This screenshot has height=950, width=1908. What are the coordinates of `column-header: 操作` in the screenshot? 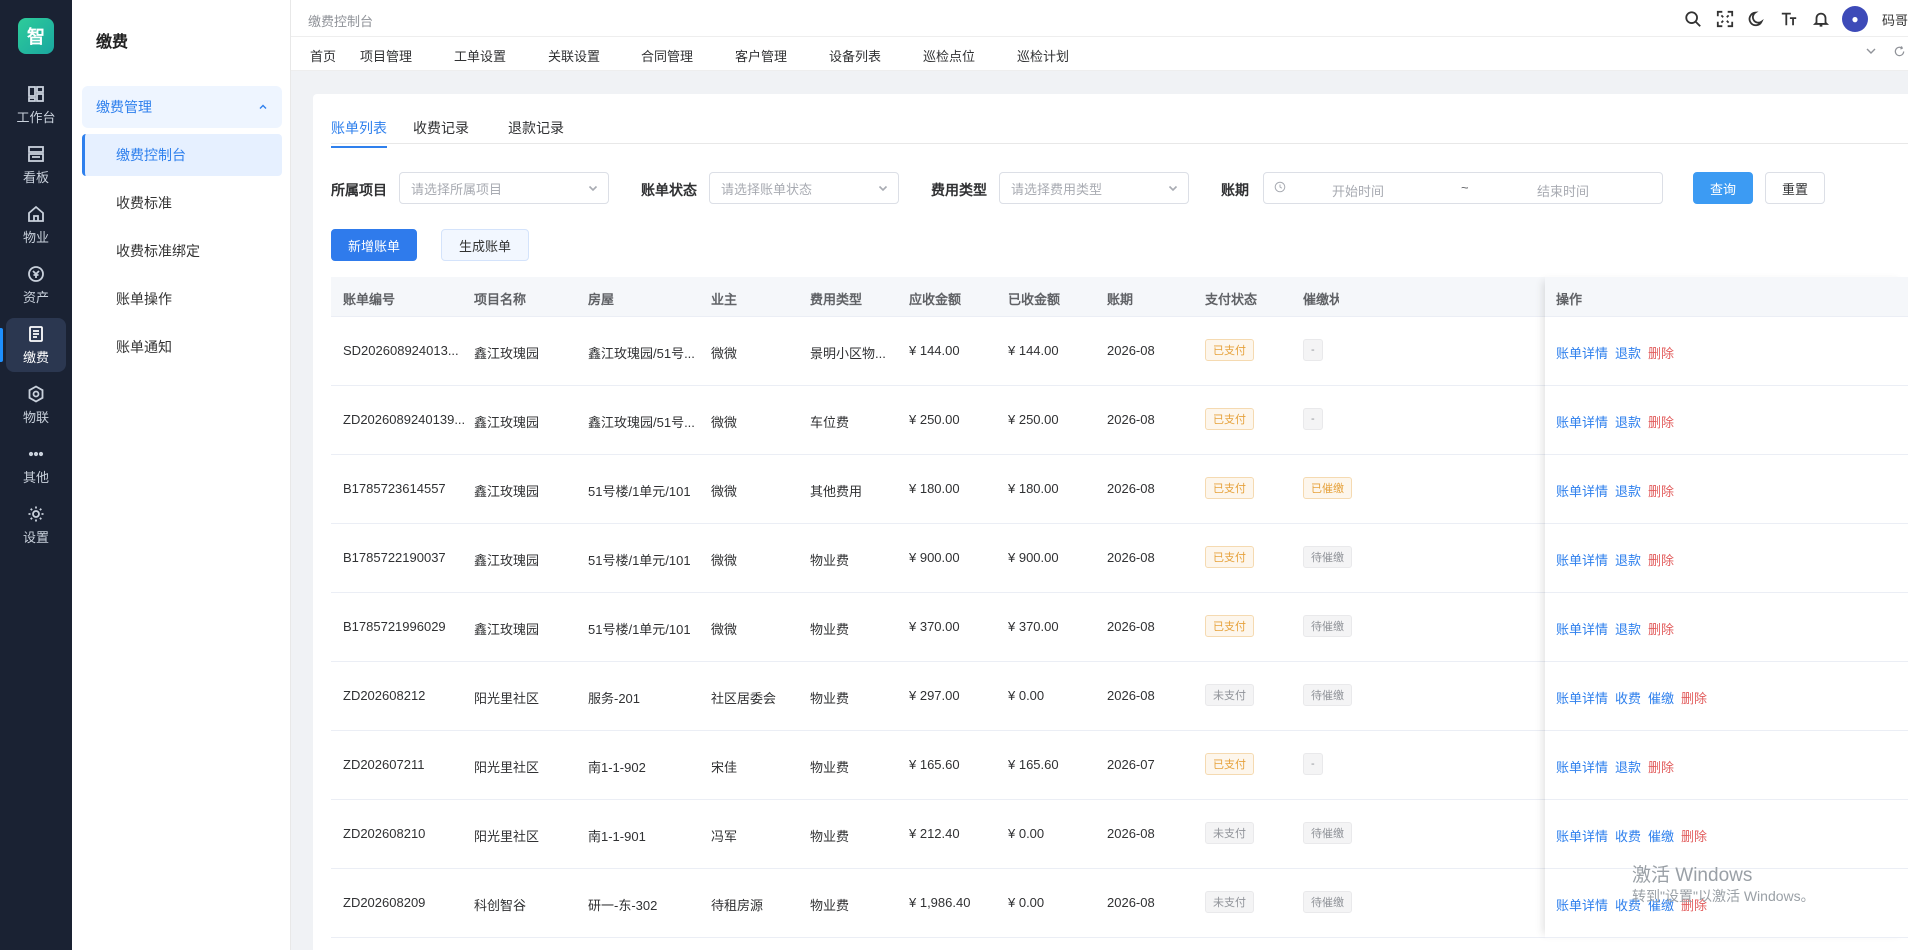 It's located at (1569, 299).